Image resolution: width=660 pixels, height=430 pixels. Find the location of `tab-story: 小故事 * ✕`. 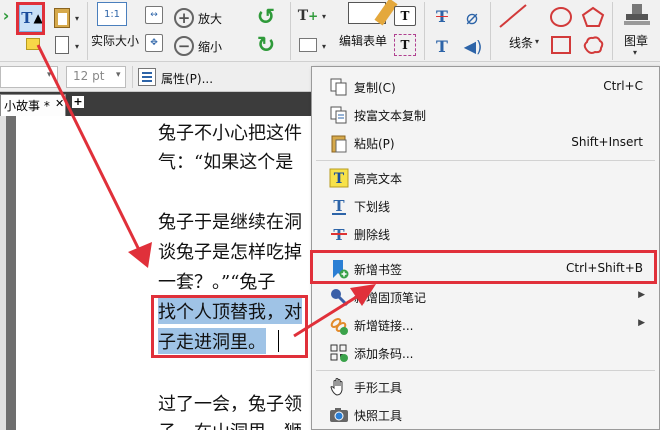

tab-story: 小故事 * ✕ is located at coordinates (33, 105).